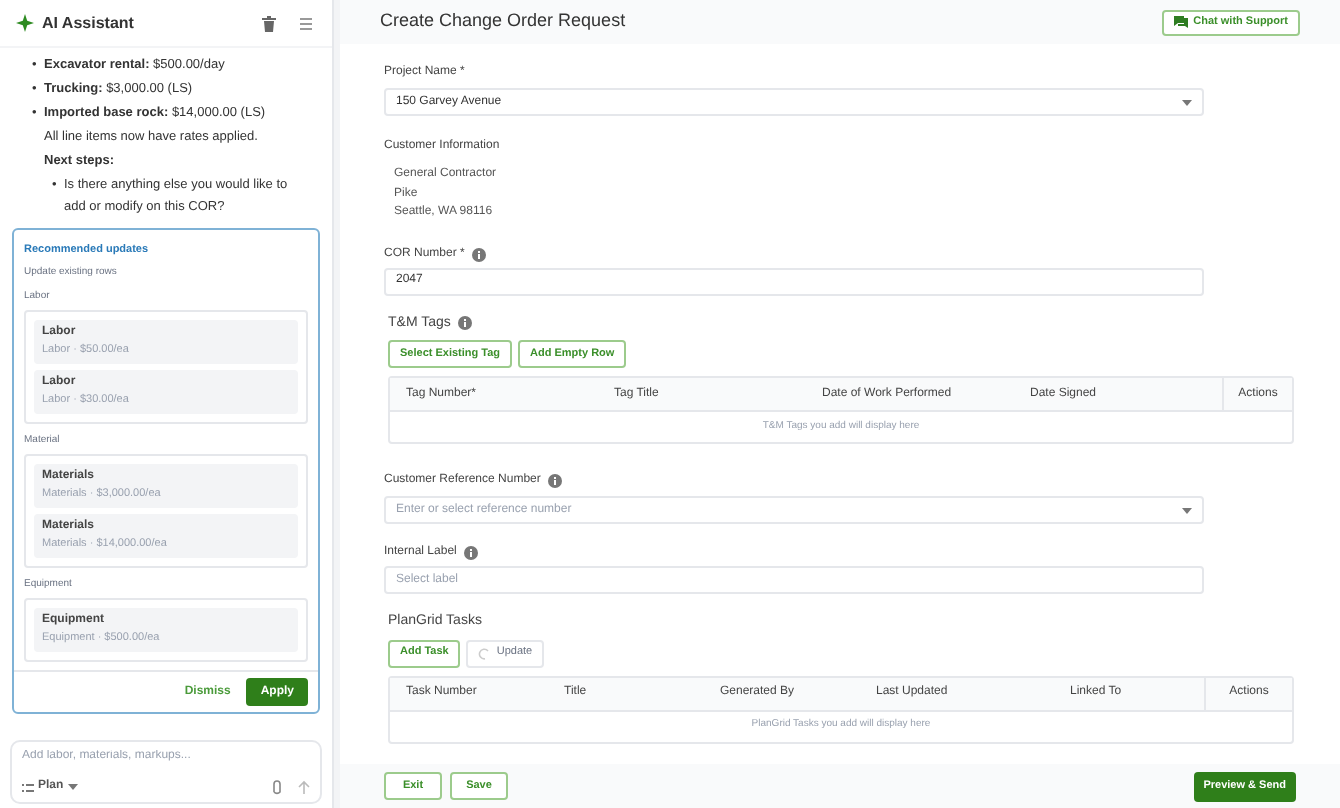 Image resolution: width=1340 pixels, height=808 pixels. I want to click on page-title: Create Change Order Request, so click(504, 21).